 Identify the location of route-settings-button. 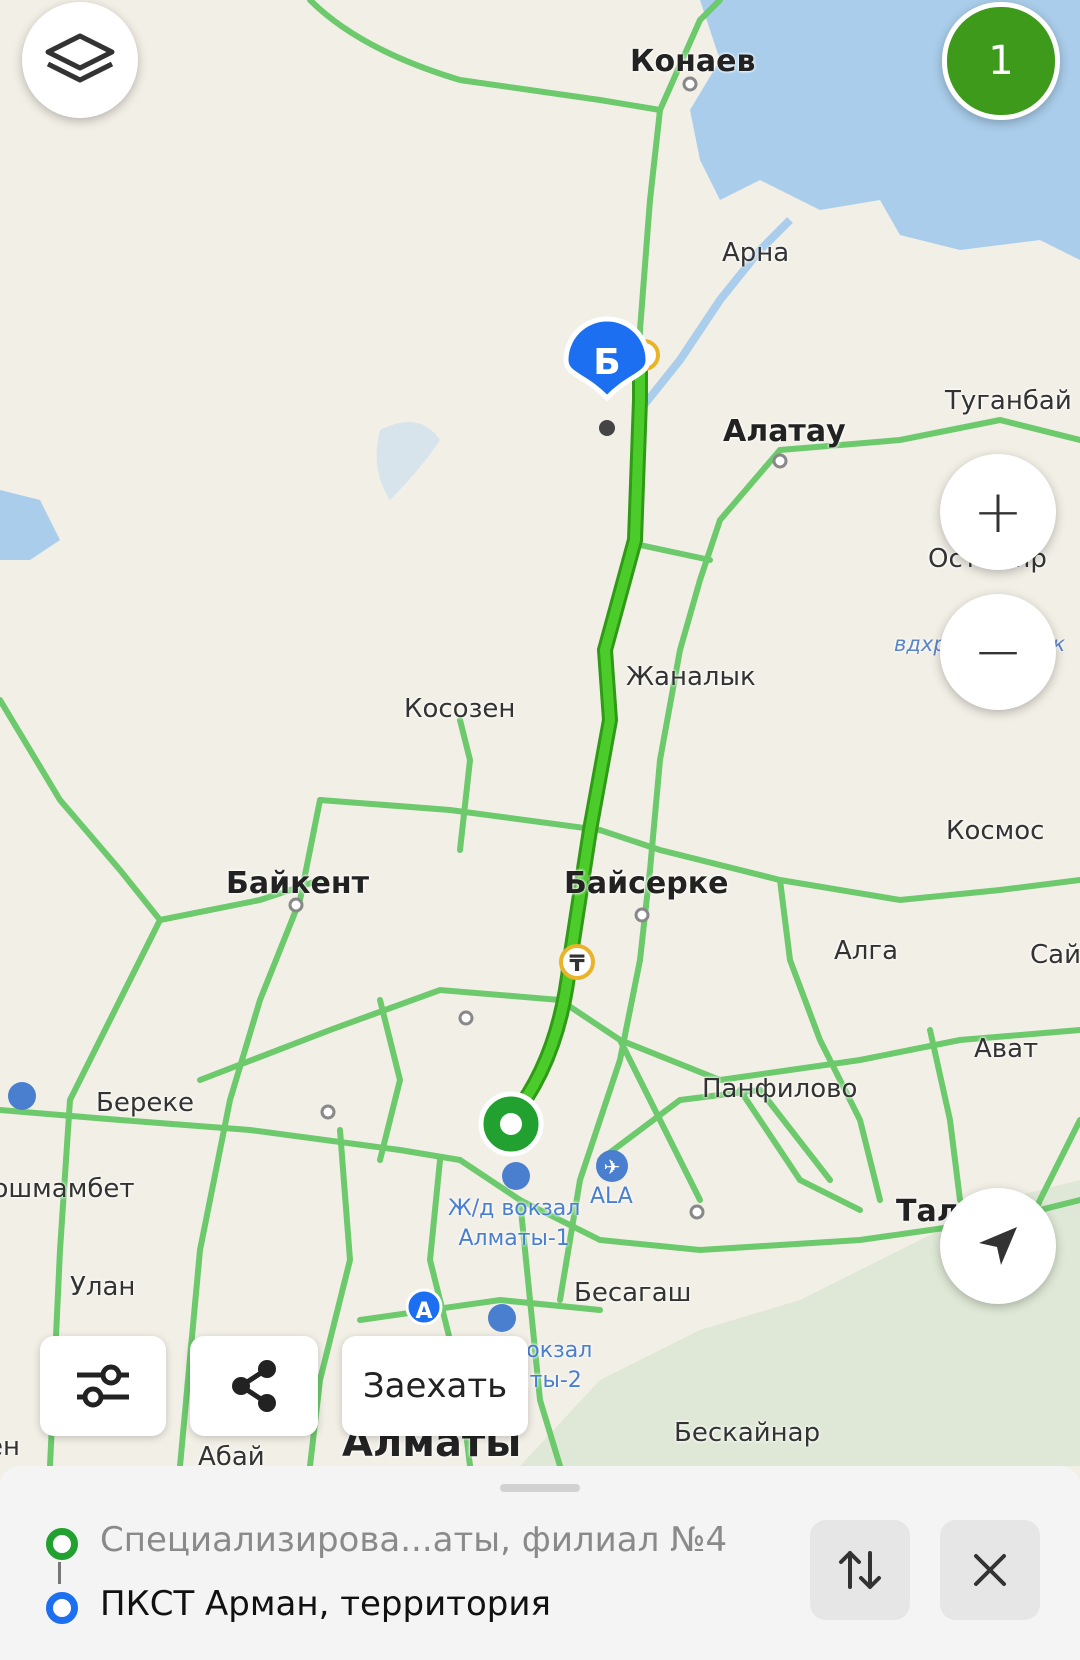
(103, 1386).